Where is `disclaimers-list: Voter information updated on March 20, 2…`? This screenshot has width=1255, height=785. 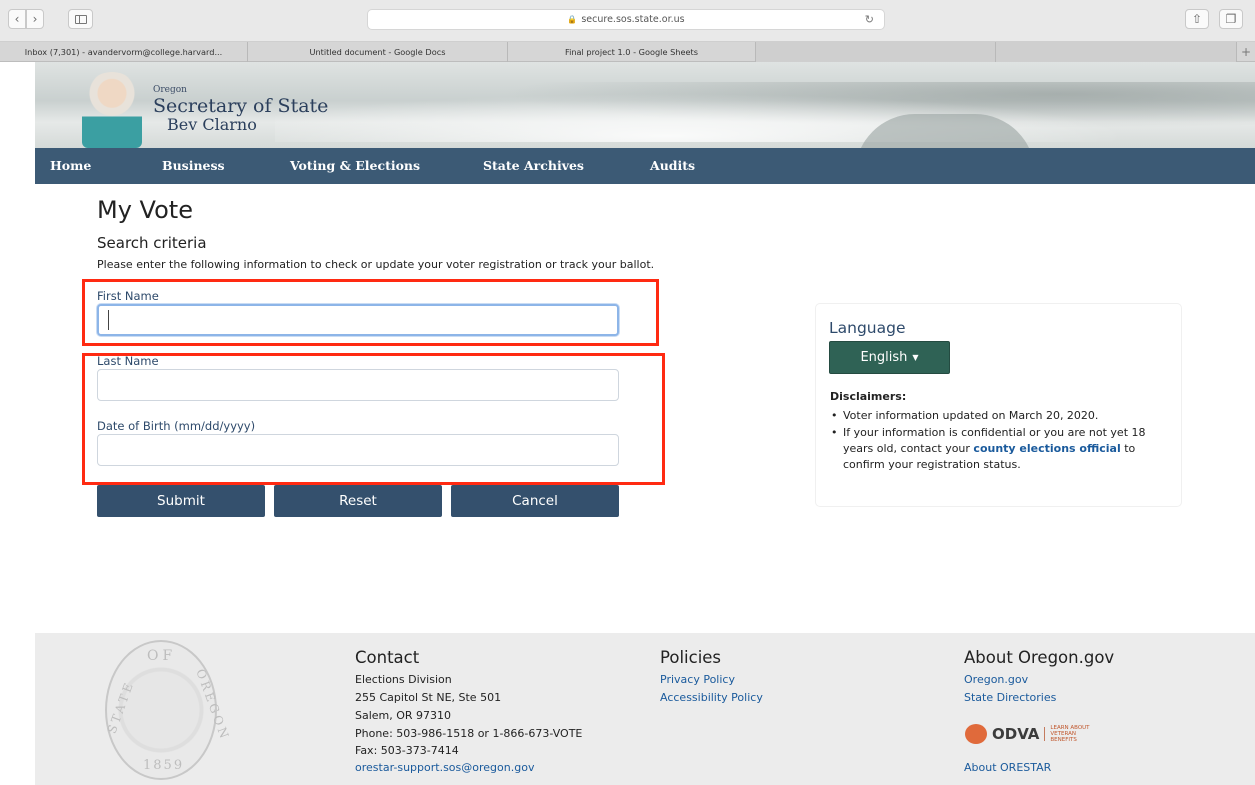 disclaimers-list: Voter information updated on March 20, 2… is located at coordinates (1000, 440).